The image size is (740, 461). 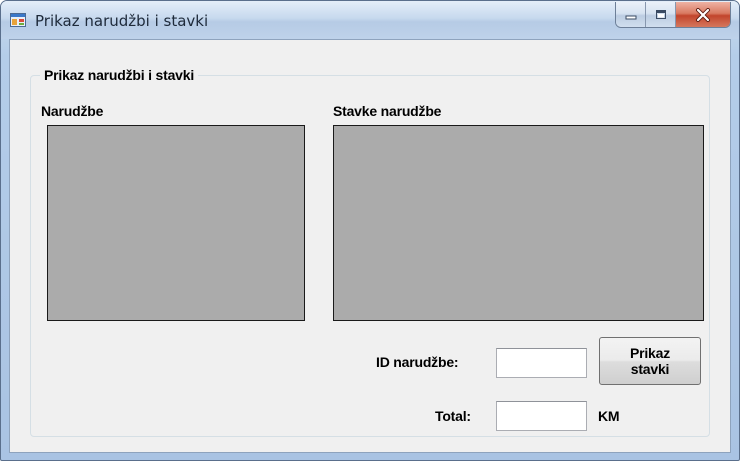 I want to click on app-form-icon, so click(x=18, y=20).